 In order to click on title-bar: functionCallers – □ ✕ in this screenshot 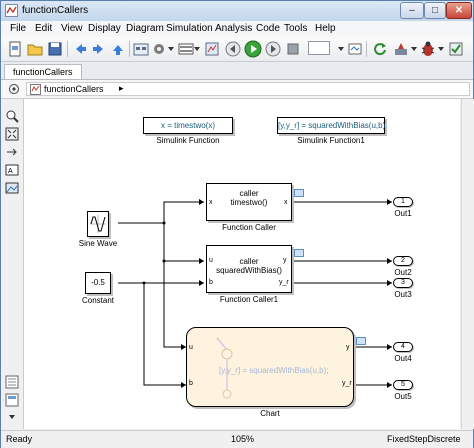, I will do `click(237, 11)`.